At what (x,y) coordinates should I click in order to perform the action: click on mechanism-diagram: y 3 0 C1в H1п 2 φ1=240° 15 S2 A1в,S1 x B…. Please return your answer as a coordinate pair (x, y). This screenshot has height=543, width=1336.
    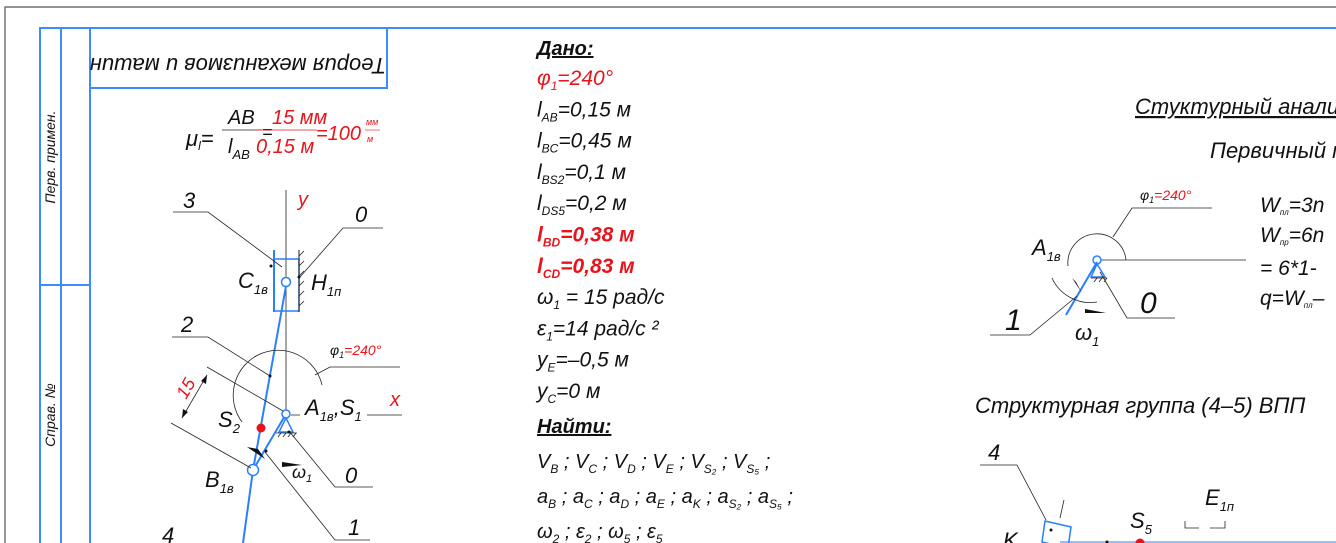
    Looking at the image, I should click on (282, 365).